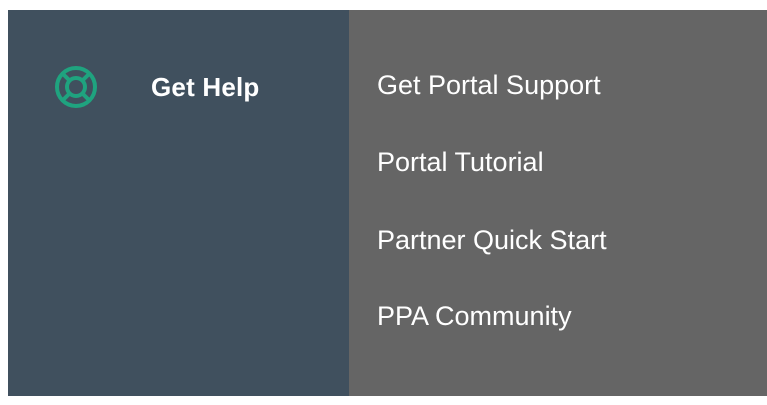  Describe the element at coordinates (492, 240) in the screenshot. I see `menu-item-partner-quick-start: Partner Quick Start` at that location.